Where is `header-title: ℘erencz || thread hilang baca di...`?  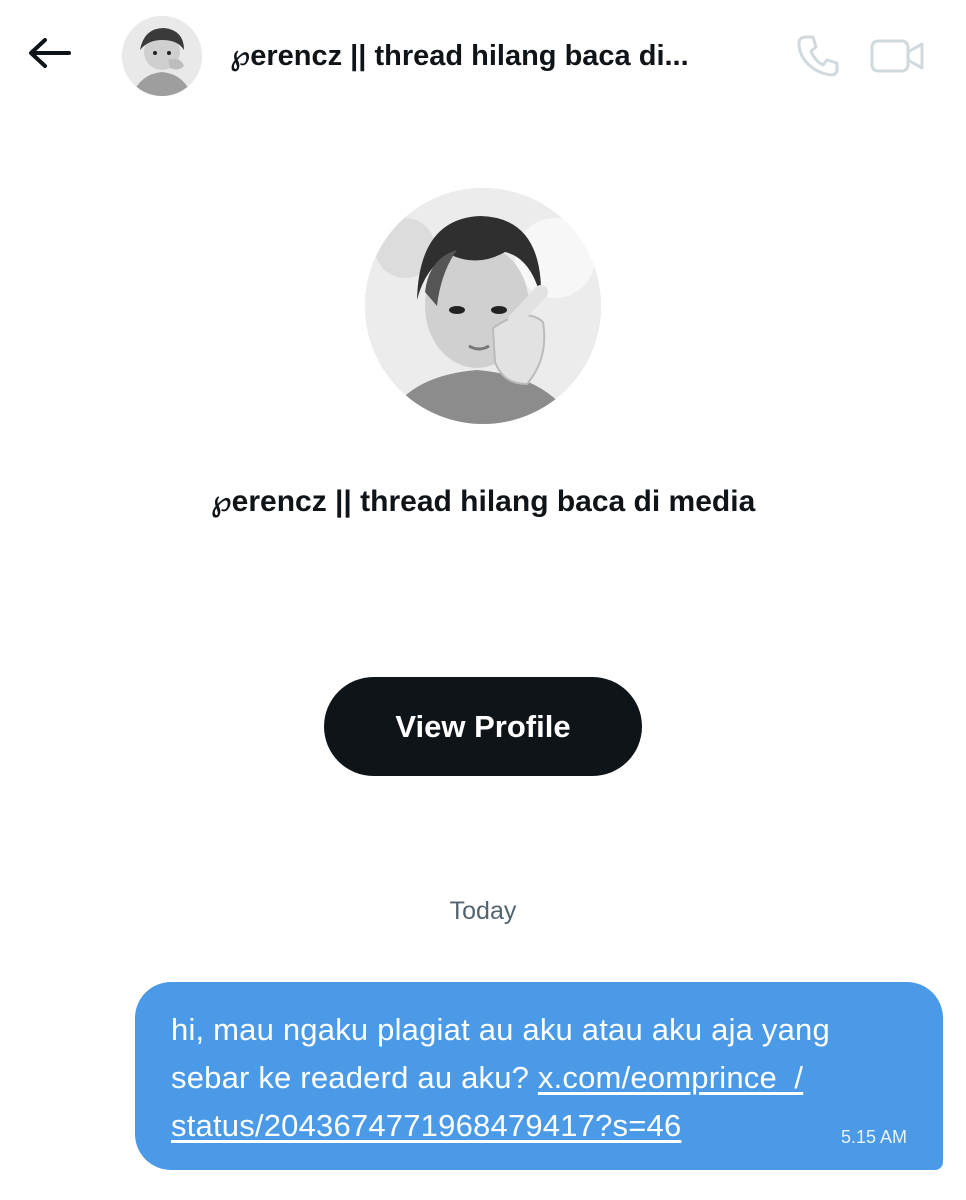
header-title: ℘erencz || thread hilang baca di... is located at coordinates (490, 56).